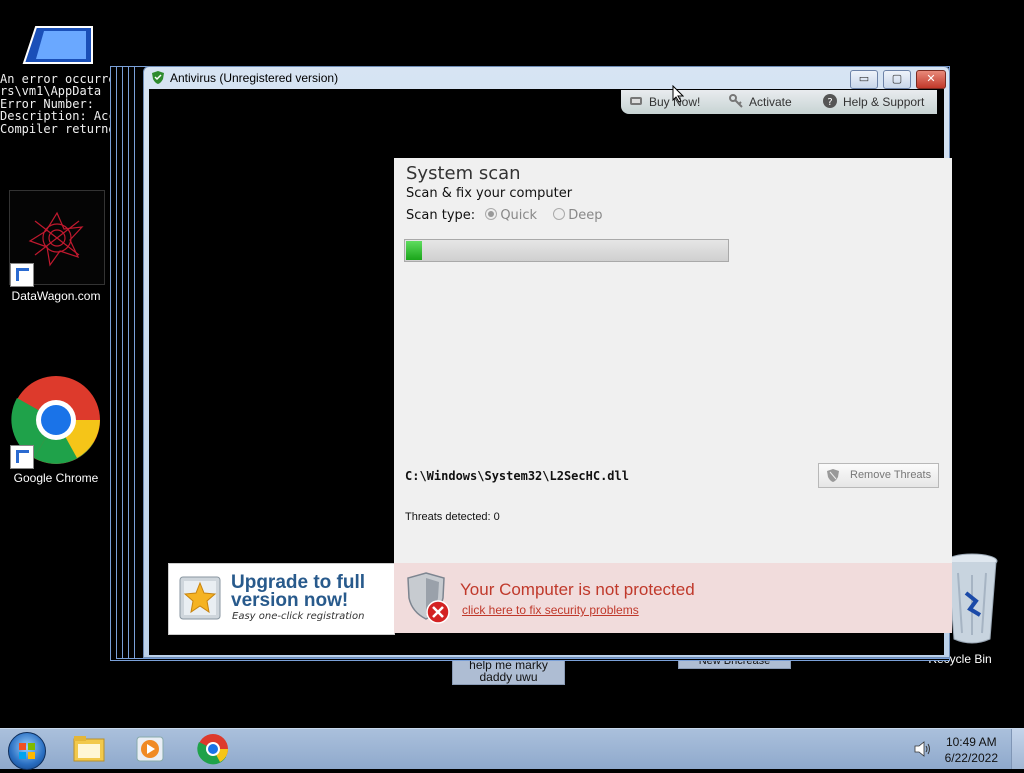  What do you see at coordinates (56, 296) in the screenshot?
I see `desktop-icon-label: DataWagon.com` at bounding box center [56, 296].